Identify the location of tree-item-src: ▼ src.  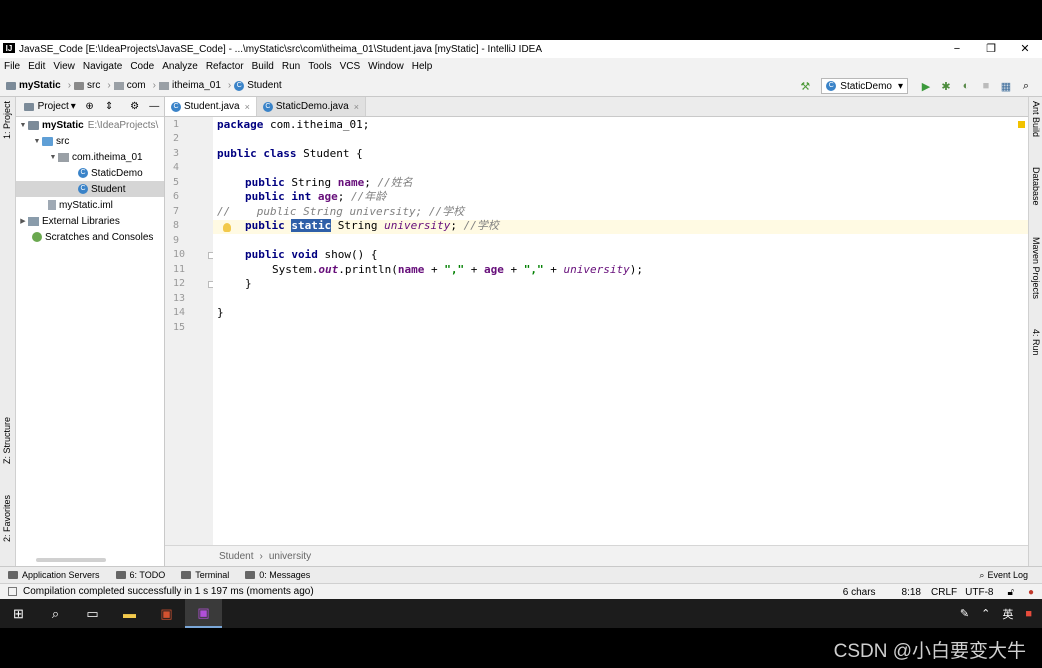
(90, 141).